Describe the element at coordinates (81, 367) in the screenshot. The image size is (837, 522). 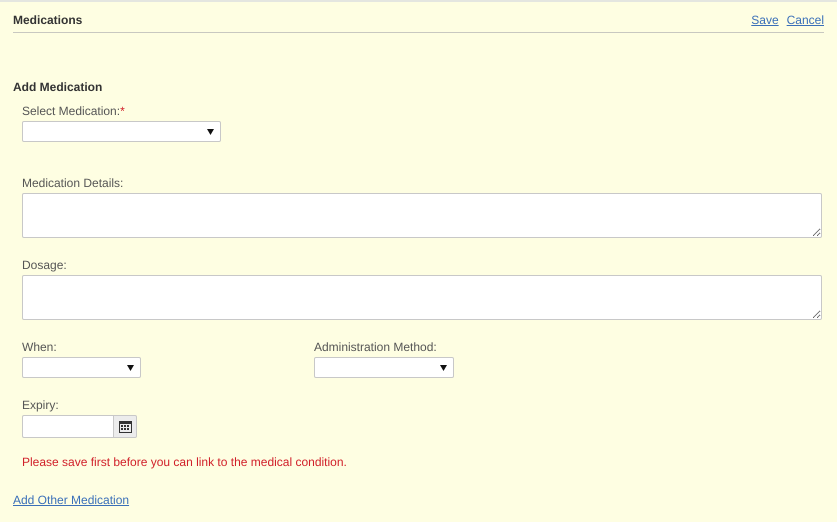
I see `when-dropdown` at that location.